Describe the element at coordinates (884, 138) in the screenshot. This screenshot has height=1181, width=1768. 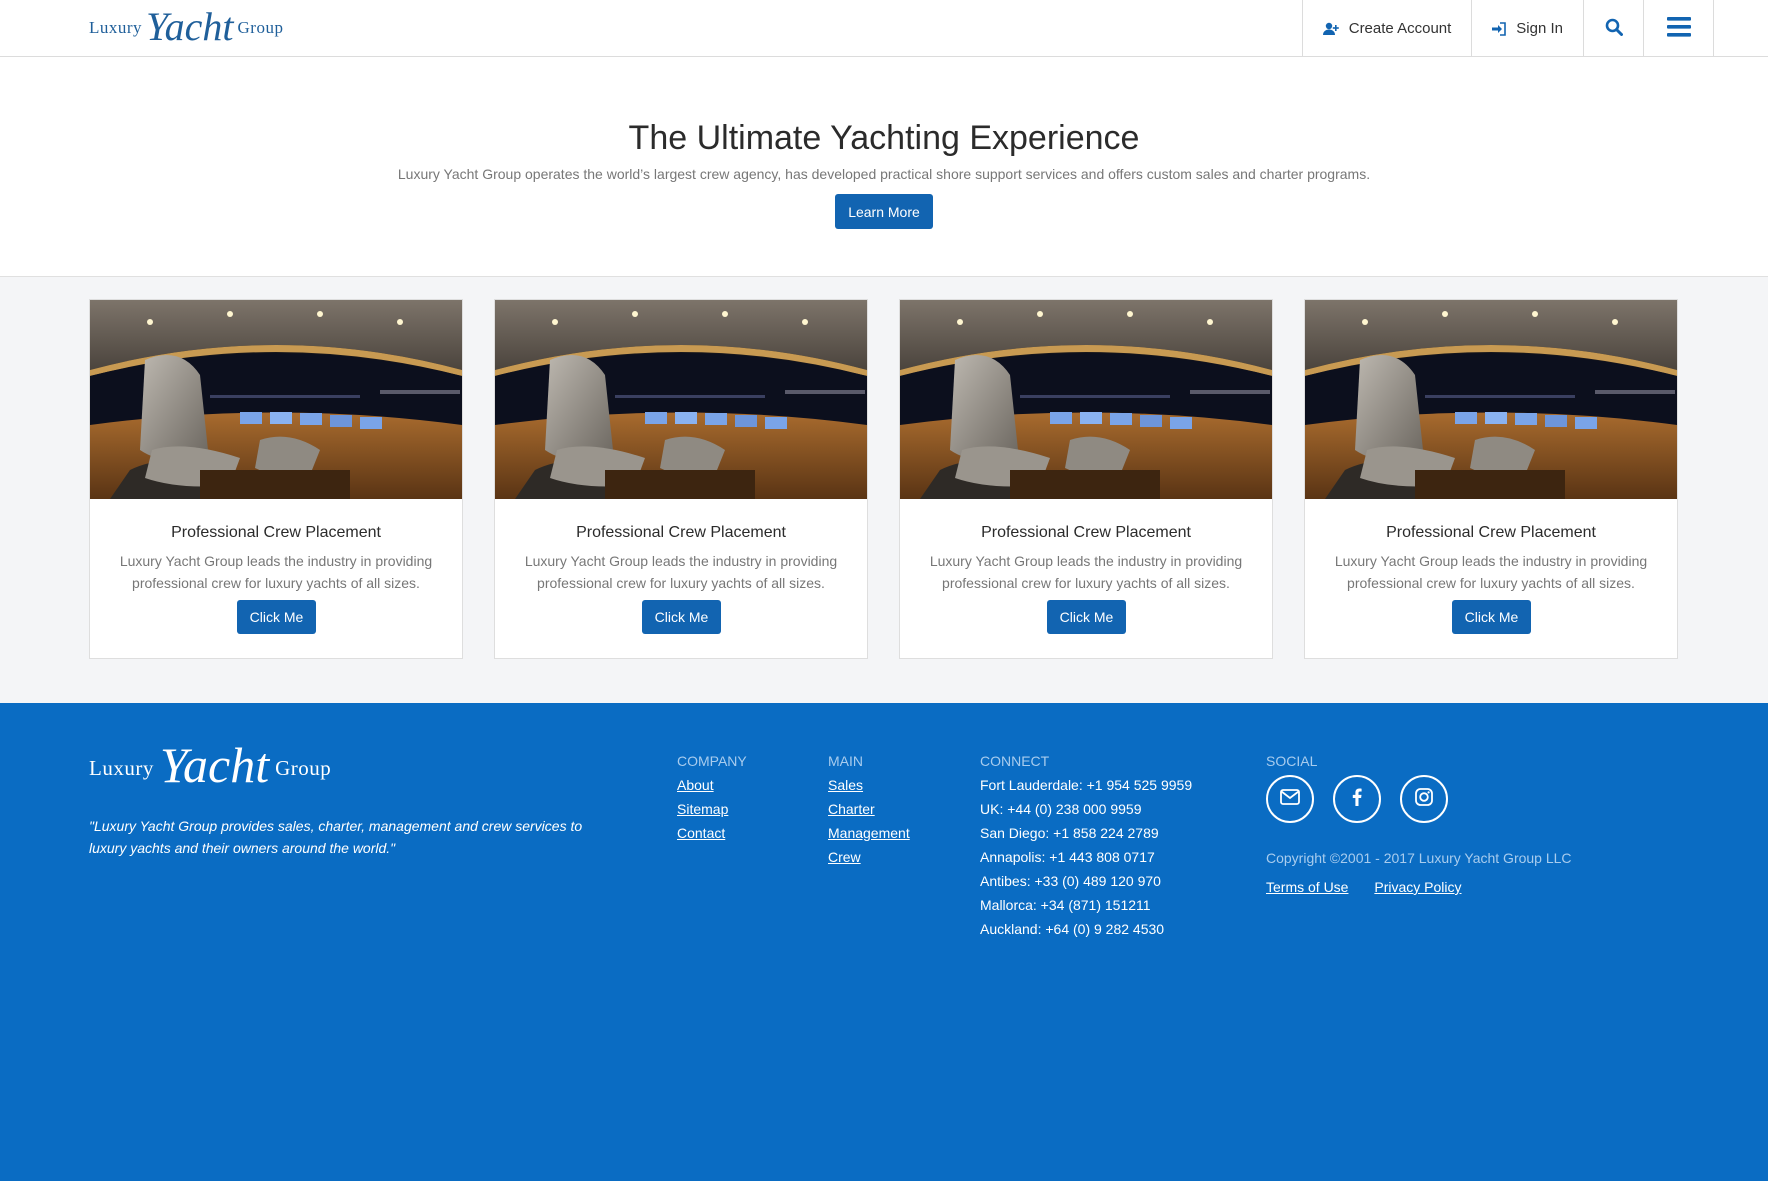
I see `hero-title: The Ultimate Yachting Experience` at that location.